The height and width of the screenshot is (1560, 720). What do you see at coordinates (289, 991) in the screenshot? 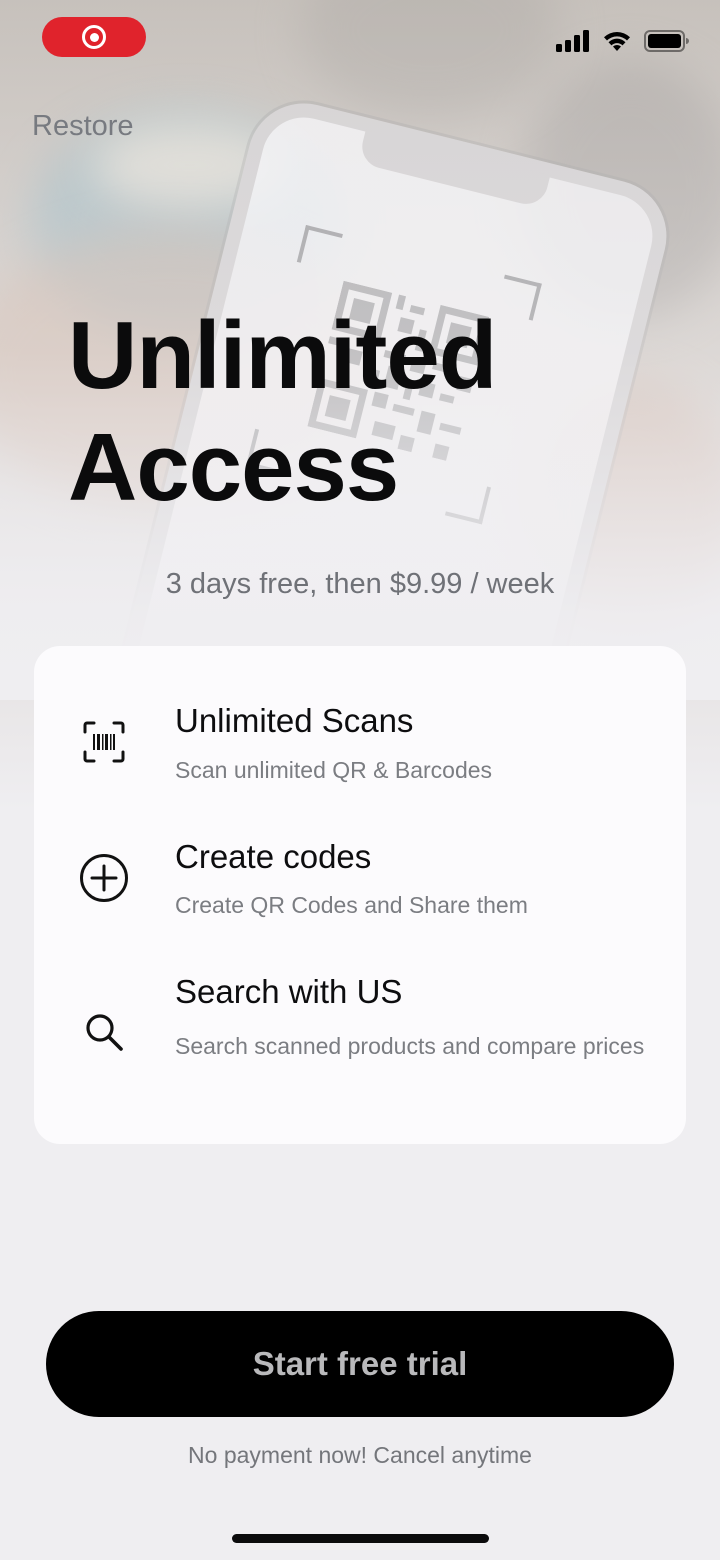
I see `feature-title: Search with US` at bounding box center [289, 991].